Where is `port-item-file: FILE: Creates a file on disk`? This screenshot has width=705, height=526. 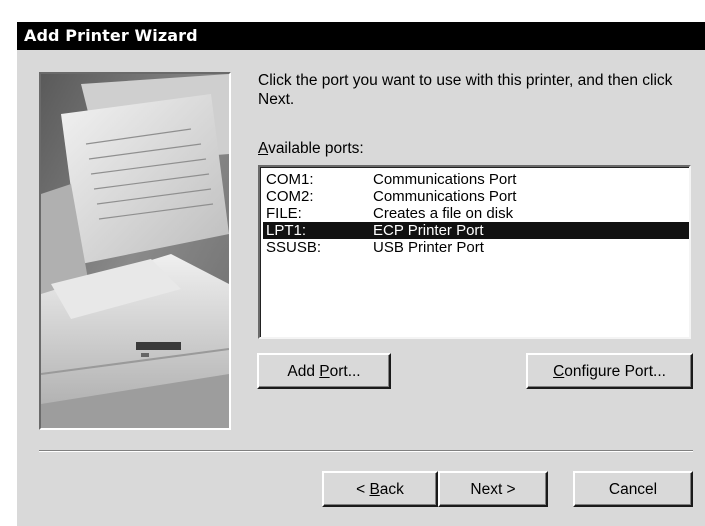
port-item-file: FILE: Creates a file on disk is located at coordinates (476, 213).